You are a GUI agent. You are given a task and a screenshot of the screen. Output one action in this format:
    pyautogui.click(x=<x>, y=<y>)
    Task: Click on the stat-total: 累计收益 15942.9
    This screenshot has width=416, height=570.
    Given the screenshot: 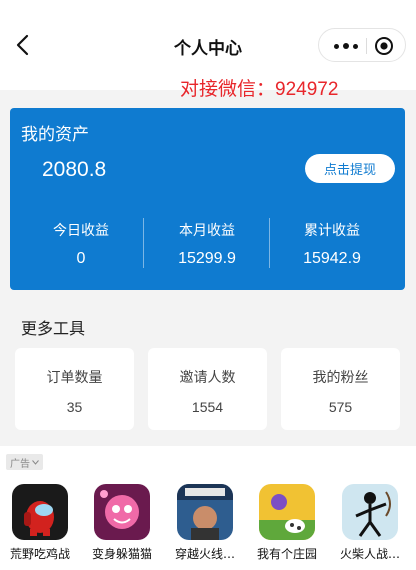 What is the action you would take?
    pyautogui.click(x=332, y=244)
    